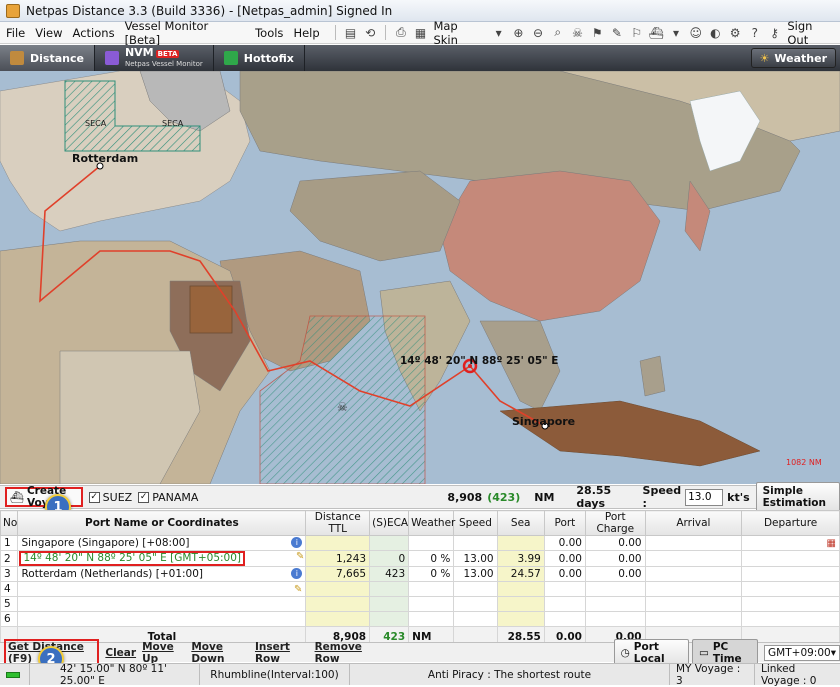 Image resolution: width=840 pixels, height=687 pixels. I want to click on header-distance: Distance TTL, so click(338, 523).